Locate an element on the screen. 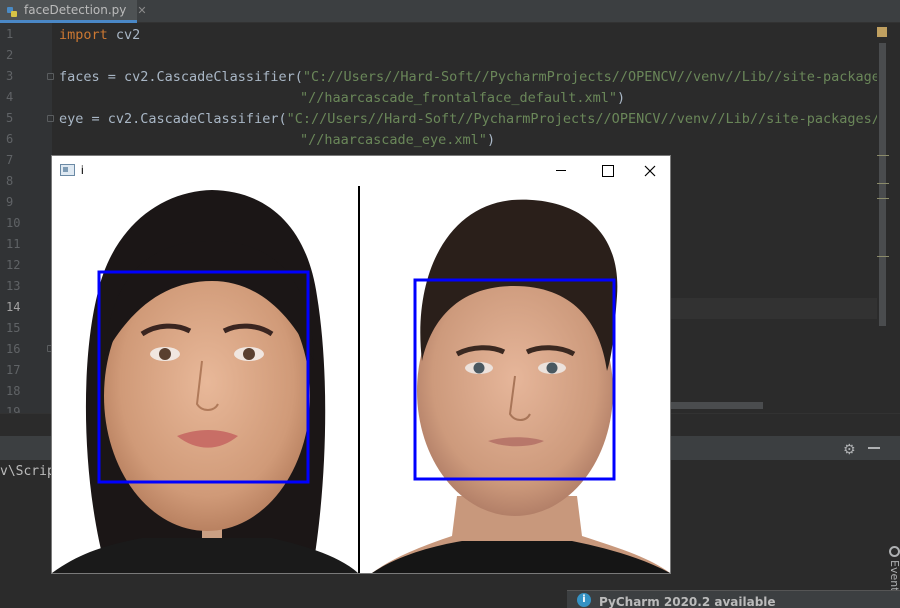 This screenshot has height=608, width=900. keyword-import: import is located at coordinates (83, 35).